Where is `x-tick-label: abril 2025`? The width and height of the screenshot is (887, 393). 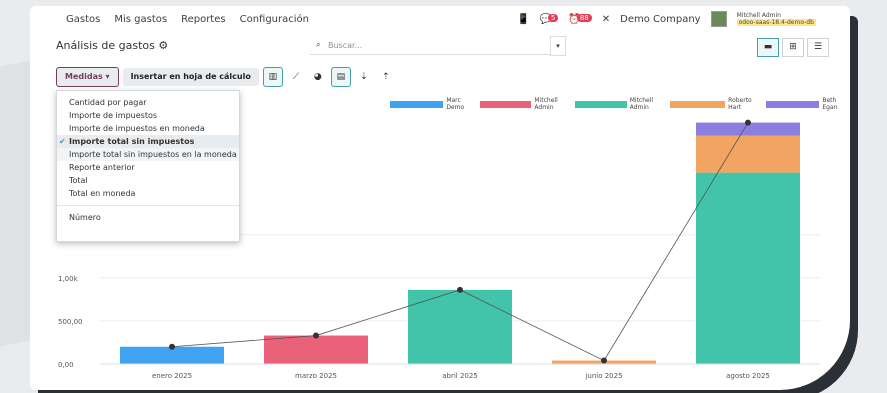
x-tick-label: abril 2025 is located at coordinates (460, 376).